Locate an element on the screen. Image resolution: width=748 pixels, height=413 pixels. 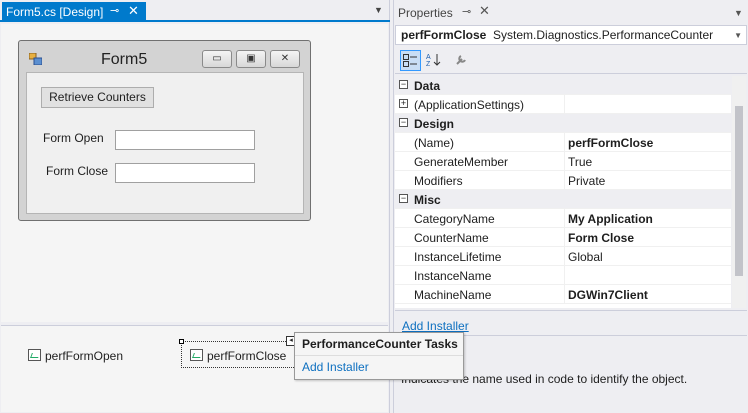
form-titlebar: Form5 ▭ ▣ ✕ is located at coordinates (164, 56).